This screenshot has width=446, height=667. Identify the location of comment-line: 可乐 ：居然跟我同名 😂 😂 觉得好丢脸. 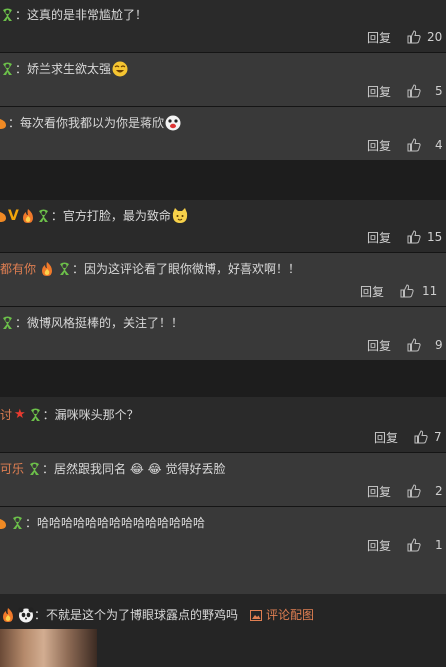
(113, 469).